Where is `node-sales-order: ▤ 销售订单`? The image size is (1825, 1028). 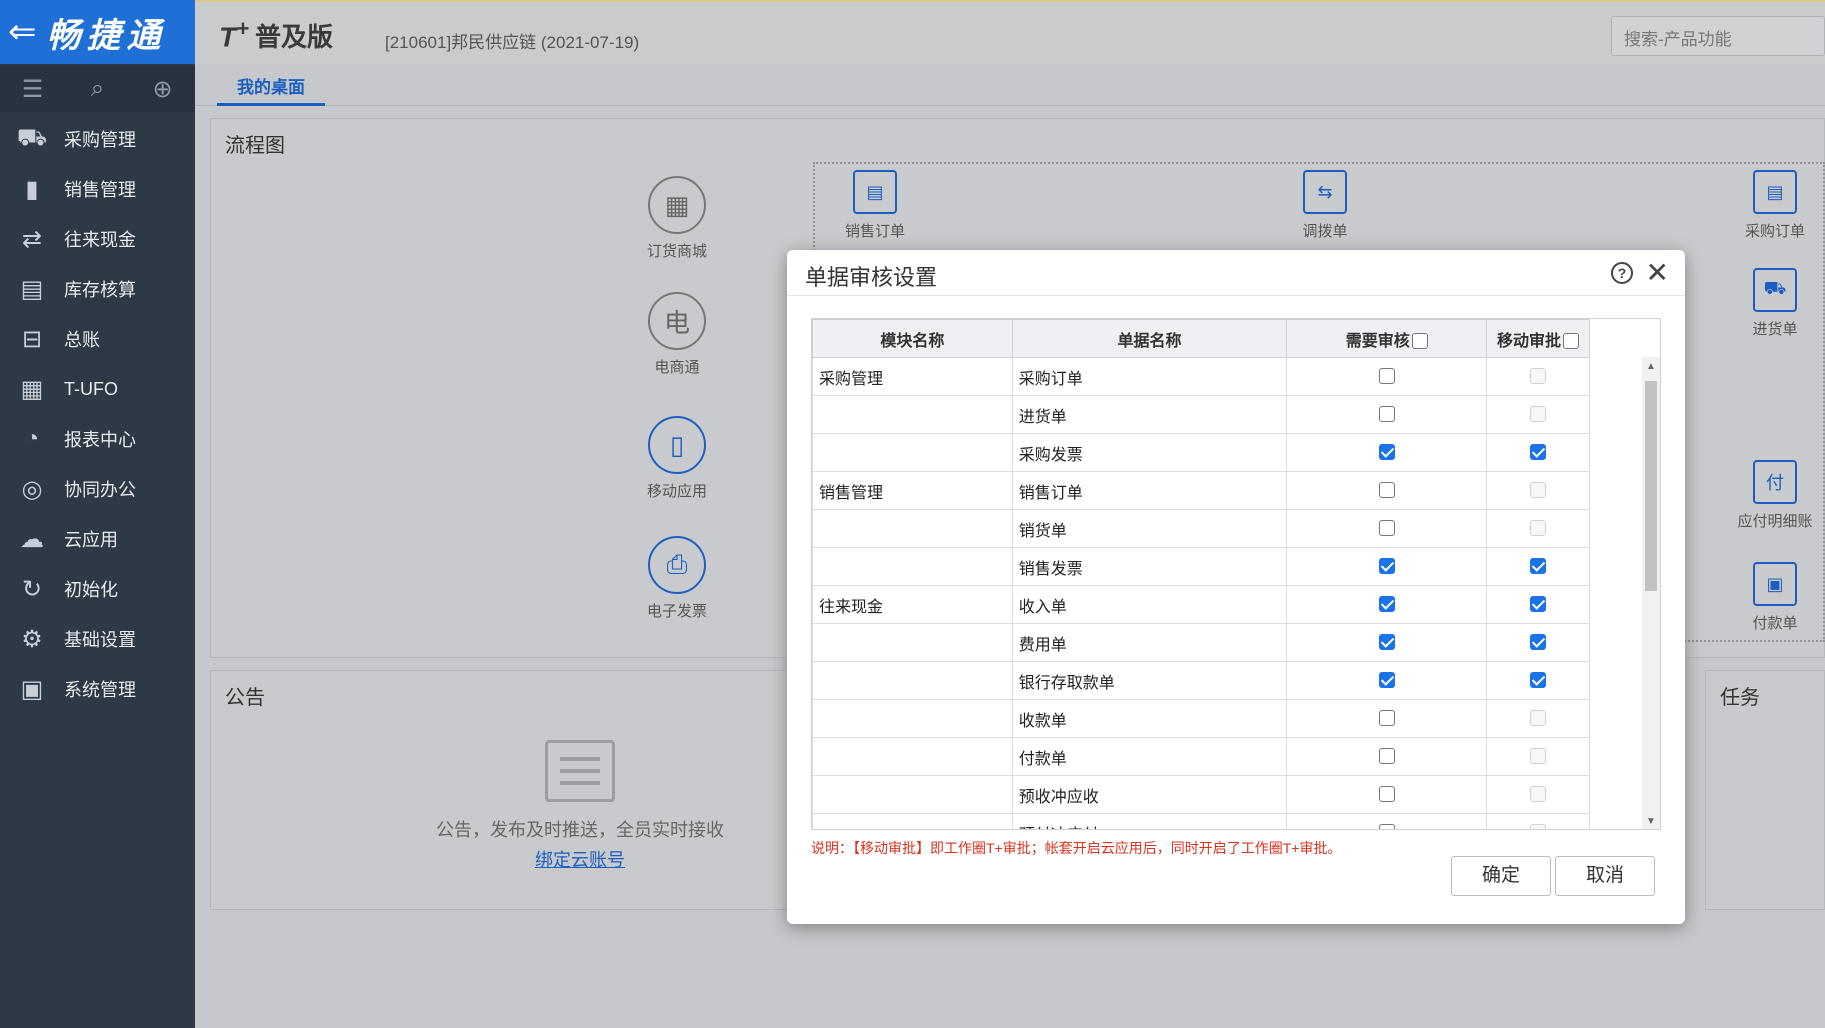 node-sales-order: ▤ 销售订单 is located at coordinates (875, 205).